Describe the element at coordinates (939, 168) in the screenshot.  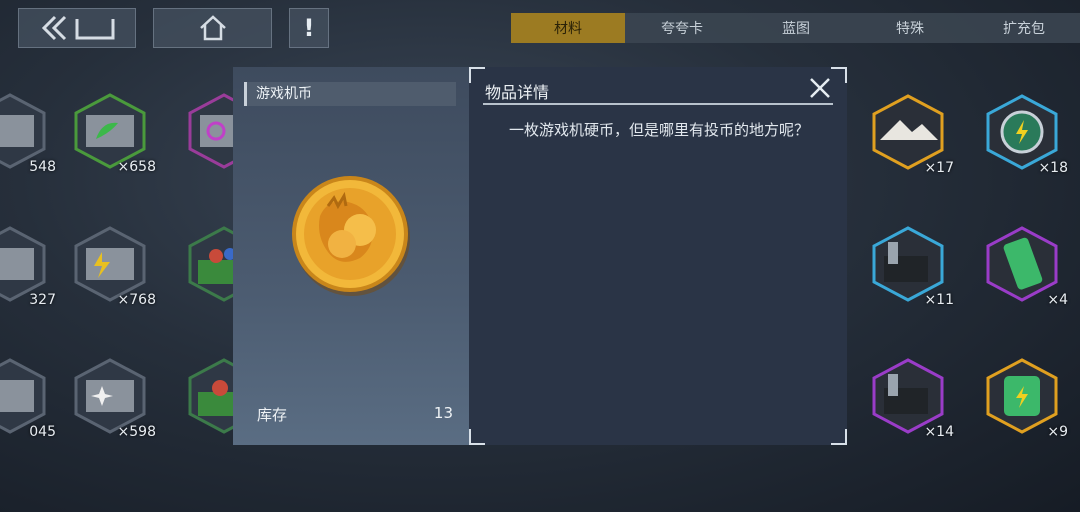
I see `item-count: ×17` at that location.